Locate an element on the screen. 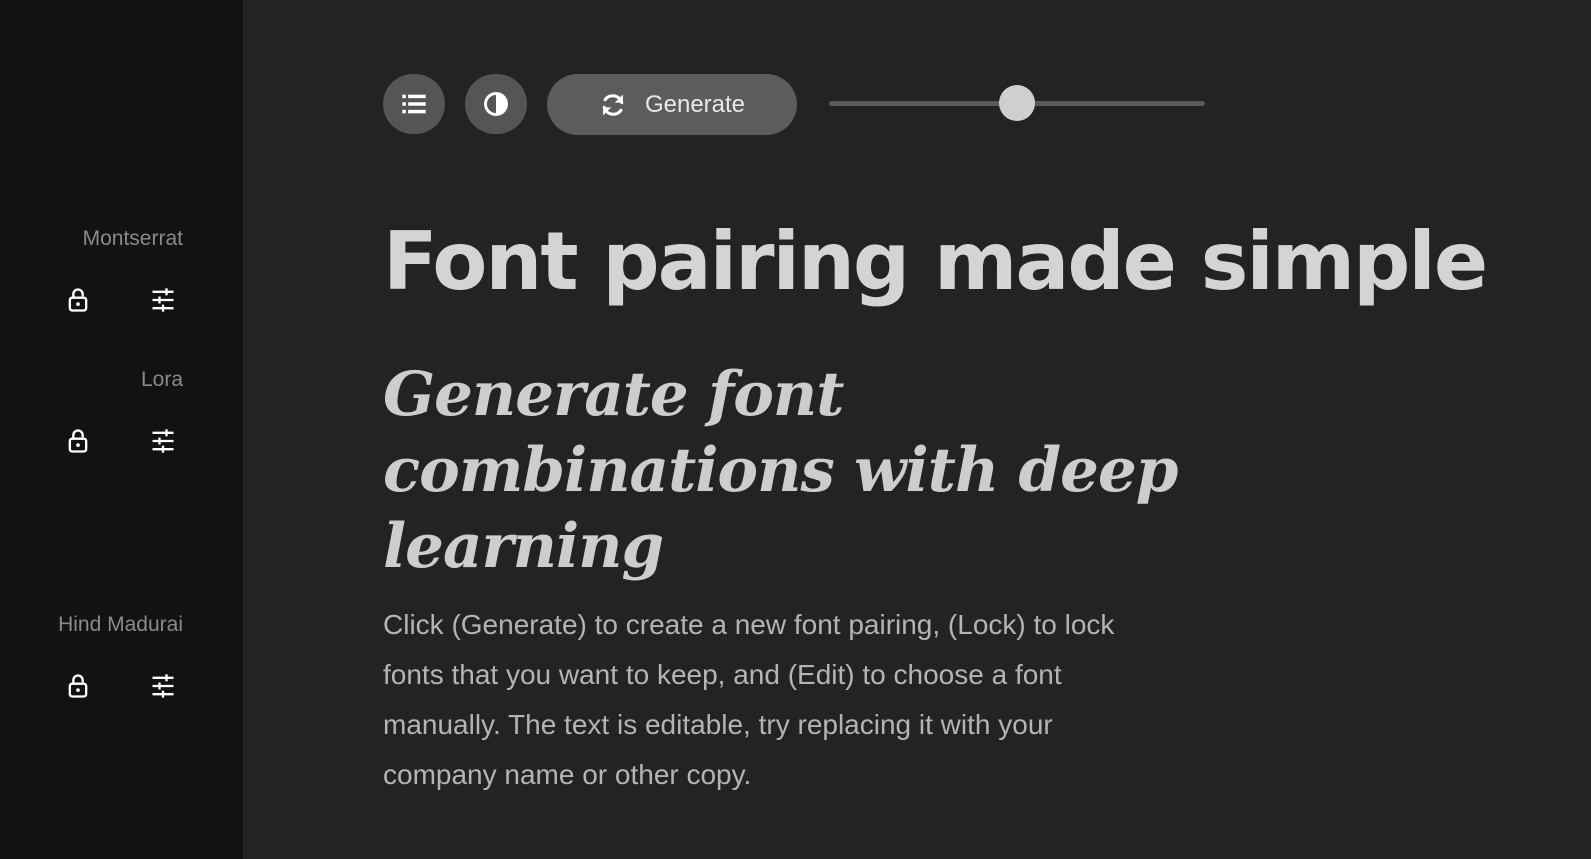 The image size is (1591, 859). font-name-subheading: Lora is located at coordinates (161, 379).